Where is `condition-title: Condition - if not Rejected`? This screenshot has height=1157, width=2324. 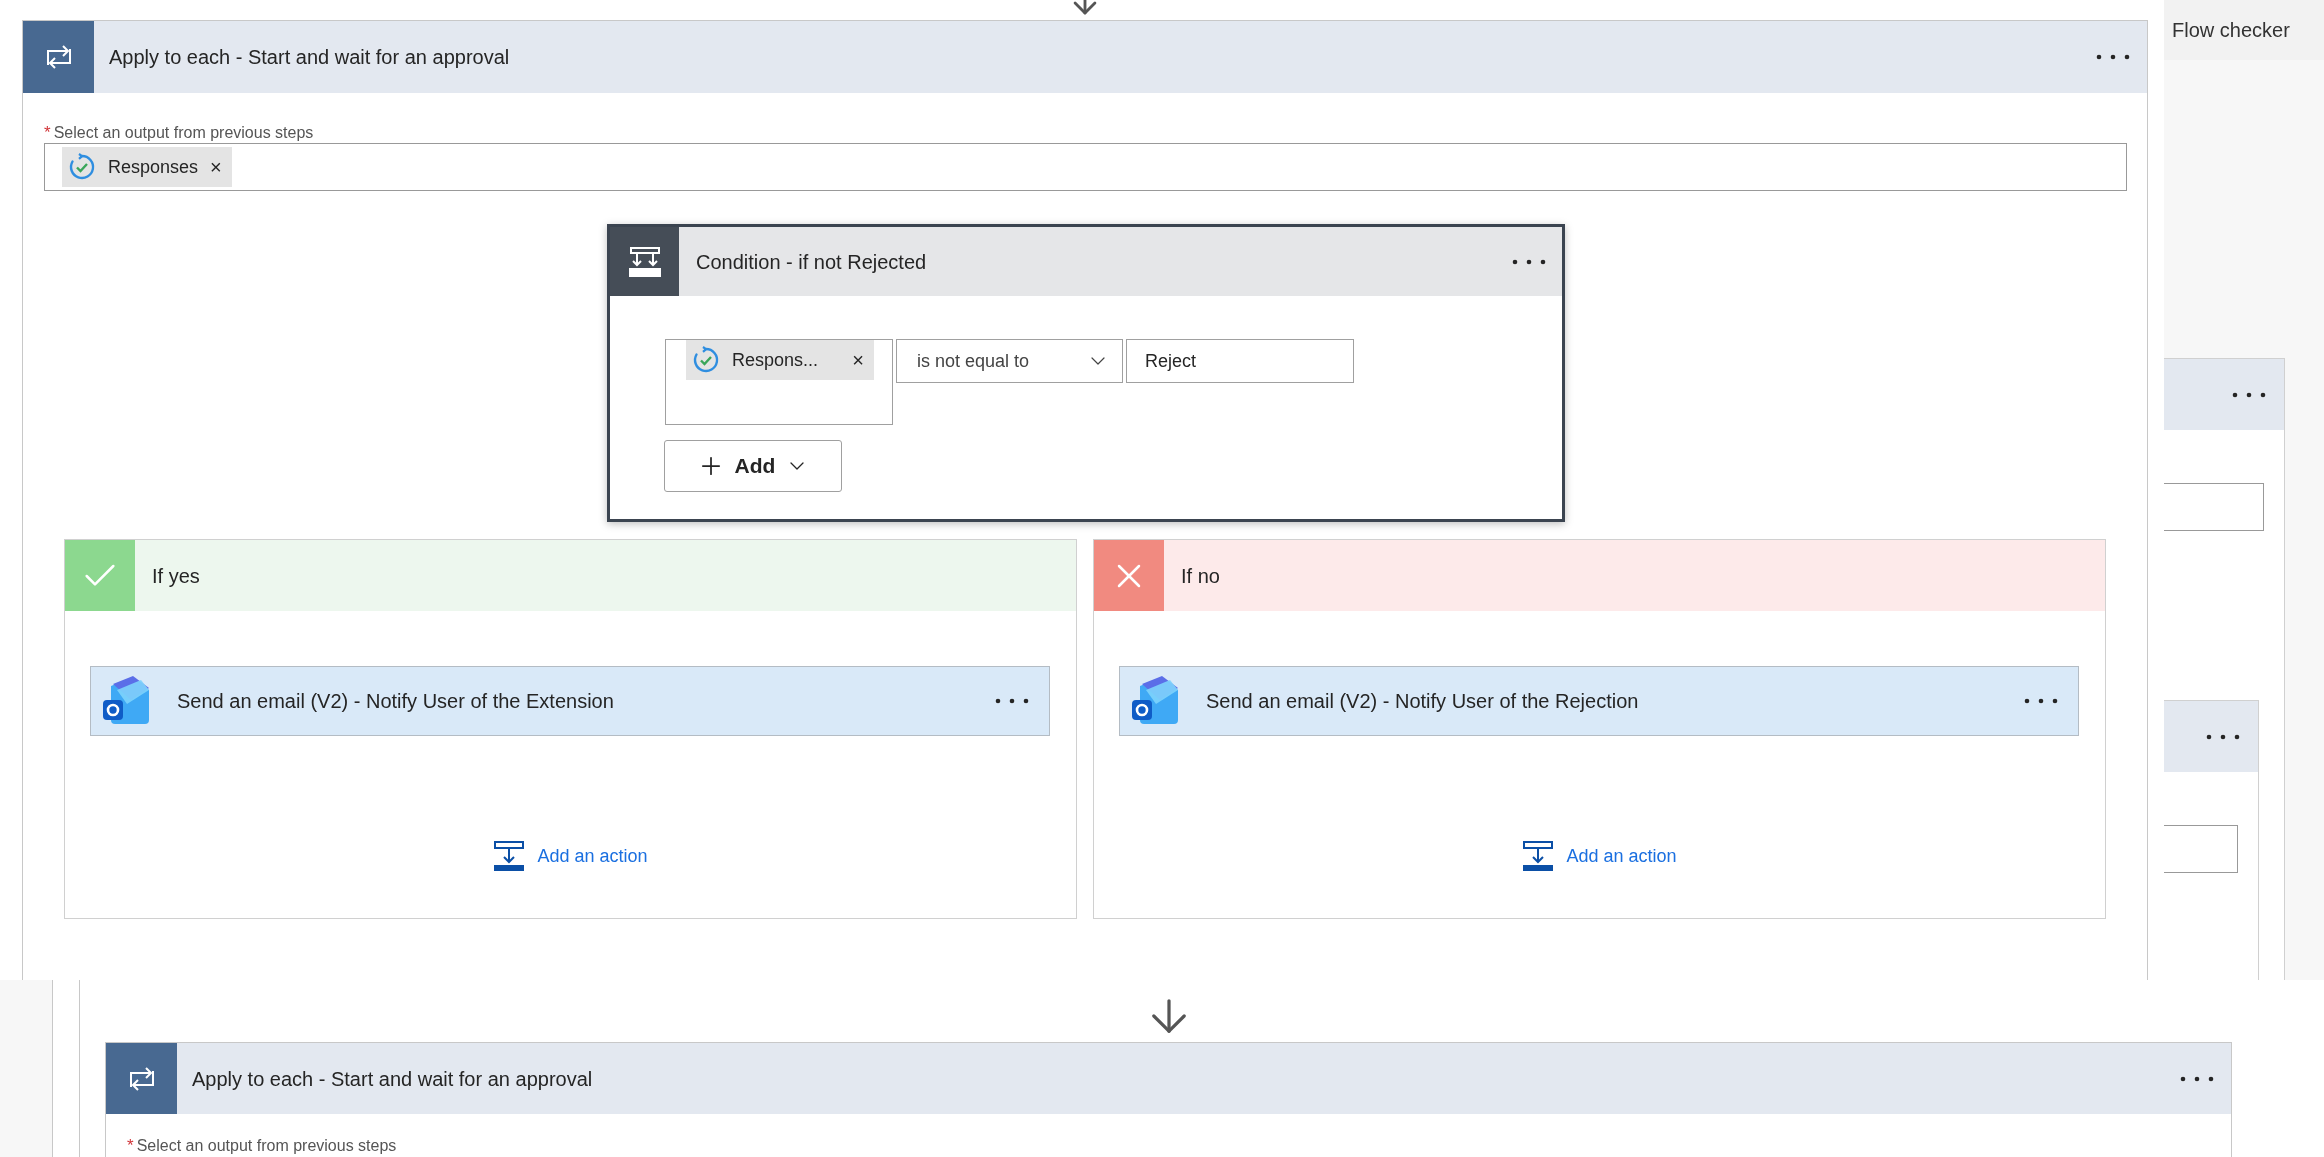 condition-title: Condition - if not Rejected is located at coordinates (811, 262).